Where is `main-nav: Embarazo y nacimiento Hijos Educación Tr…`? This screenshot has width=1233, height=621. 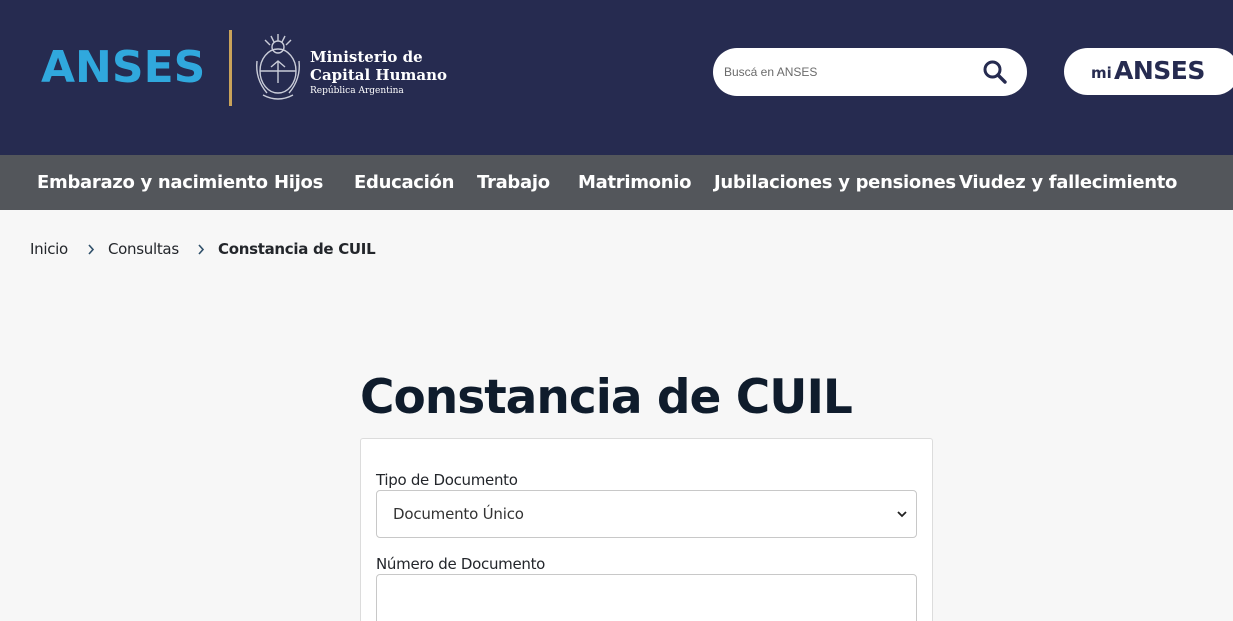 main-nav: Embarazo y nacimiento Hijos Educación Tr… is located at coordinates (616, 182).